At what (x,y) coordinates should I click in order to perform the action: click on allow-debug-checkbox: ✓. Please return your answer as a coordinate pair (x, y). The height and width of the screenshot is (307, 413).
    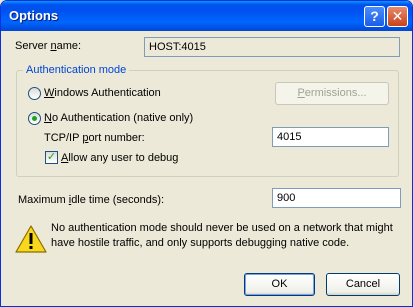
    Looking at the image, I should click on (51, 157).